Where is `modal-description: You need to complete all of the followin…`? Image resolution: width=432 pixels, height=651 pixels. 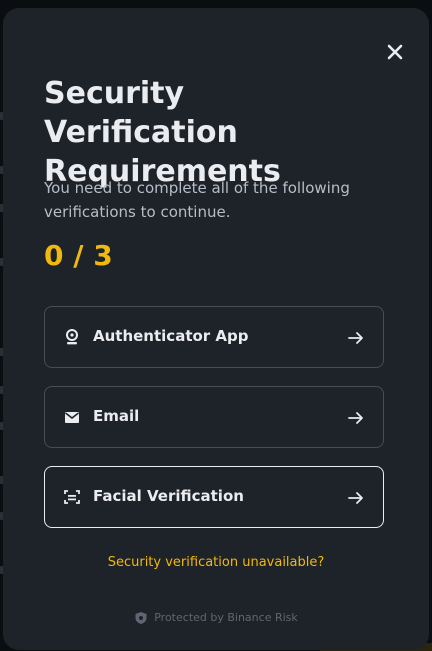
modal-description: You need to complete all of the followin… is located at coordinates (197, 200).